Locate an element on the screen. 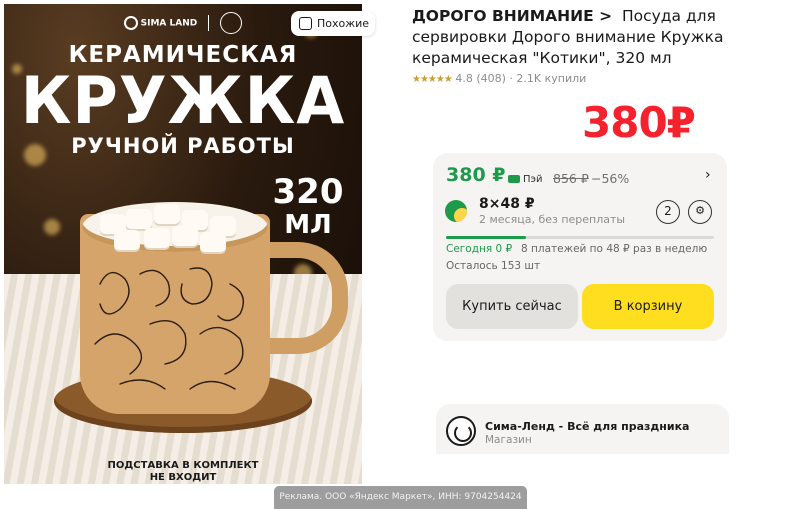  brand-link: ДОРОГО ВНИМАНИЕ > is located at coordinates (512, 16).